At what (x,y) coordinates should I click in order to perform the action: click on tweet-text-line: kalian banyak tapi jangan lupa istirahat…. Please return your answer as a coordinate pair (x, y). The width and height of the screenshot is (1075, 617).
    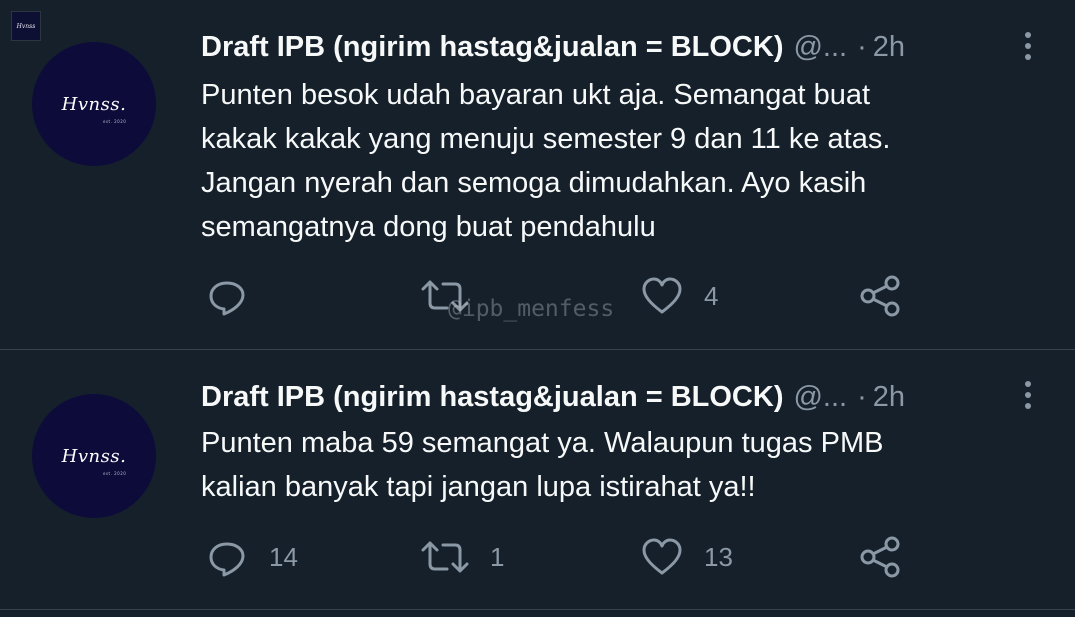
    Looking at the image, I should click on (478, 487).